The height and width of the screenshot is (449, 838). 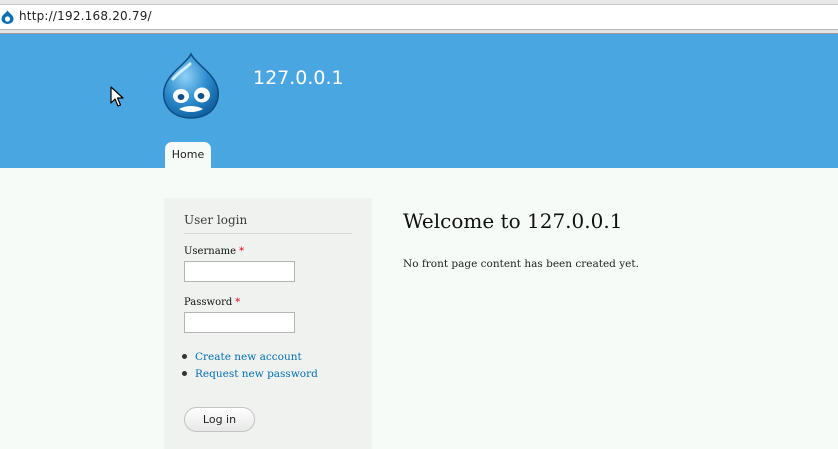 What do you see at coordinates (268, 233) in the screenshot?
I see `block-divider` at bounding box center [268, 233].